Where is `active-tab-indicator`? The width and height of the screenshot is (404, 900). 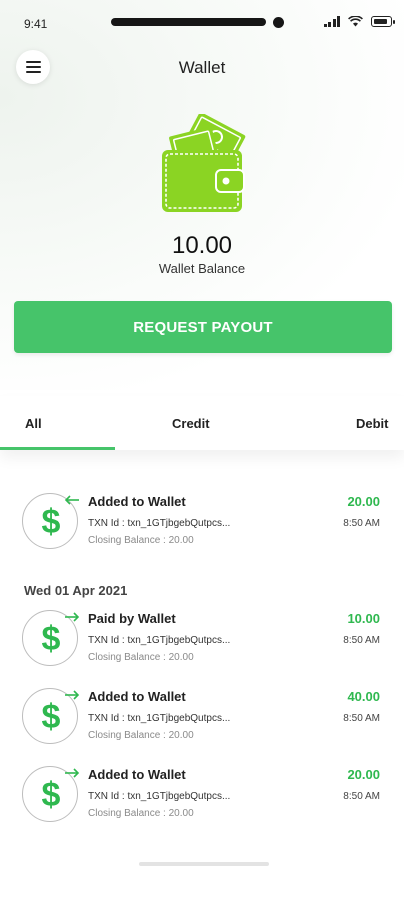
active-tab-indicator is located at coordinates (57, 448).